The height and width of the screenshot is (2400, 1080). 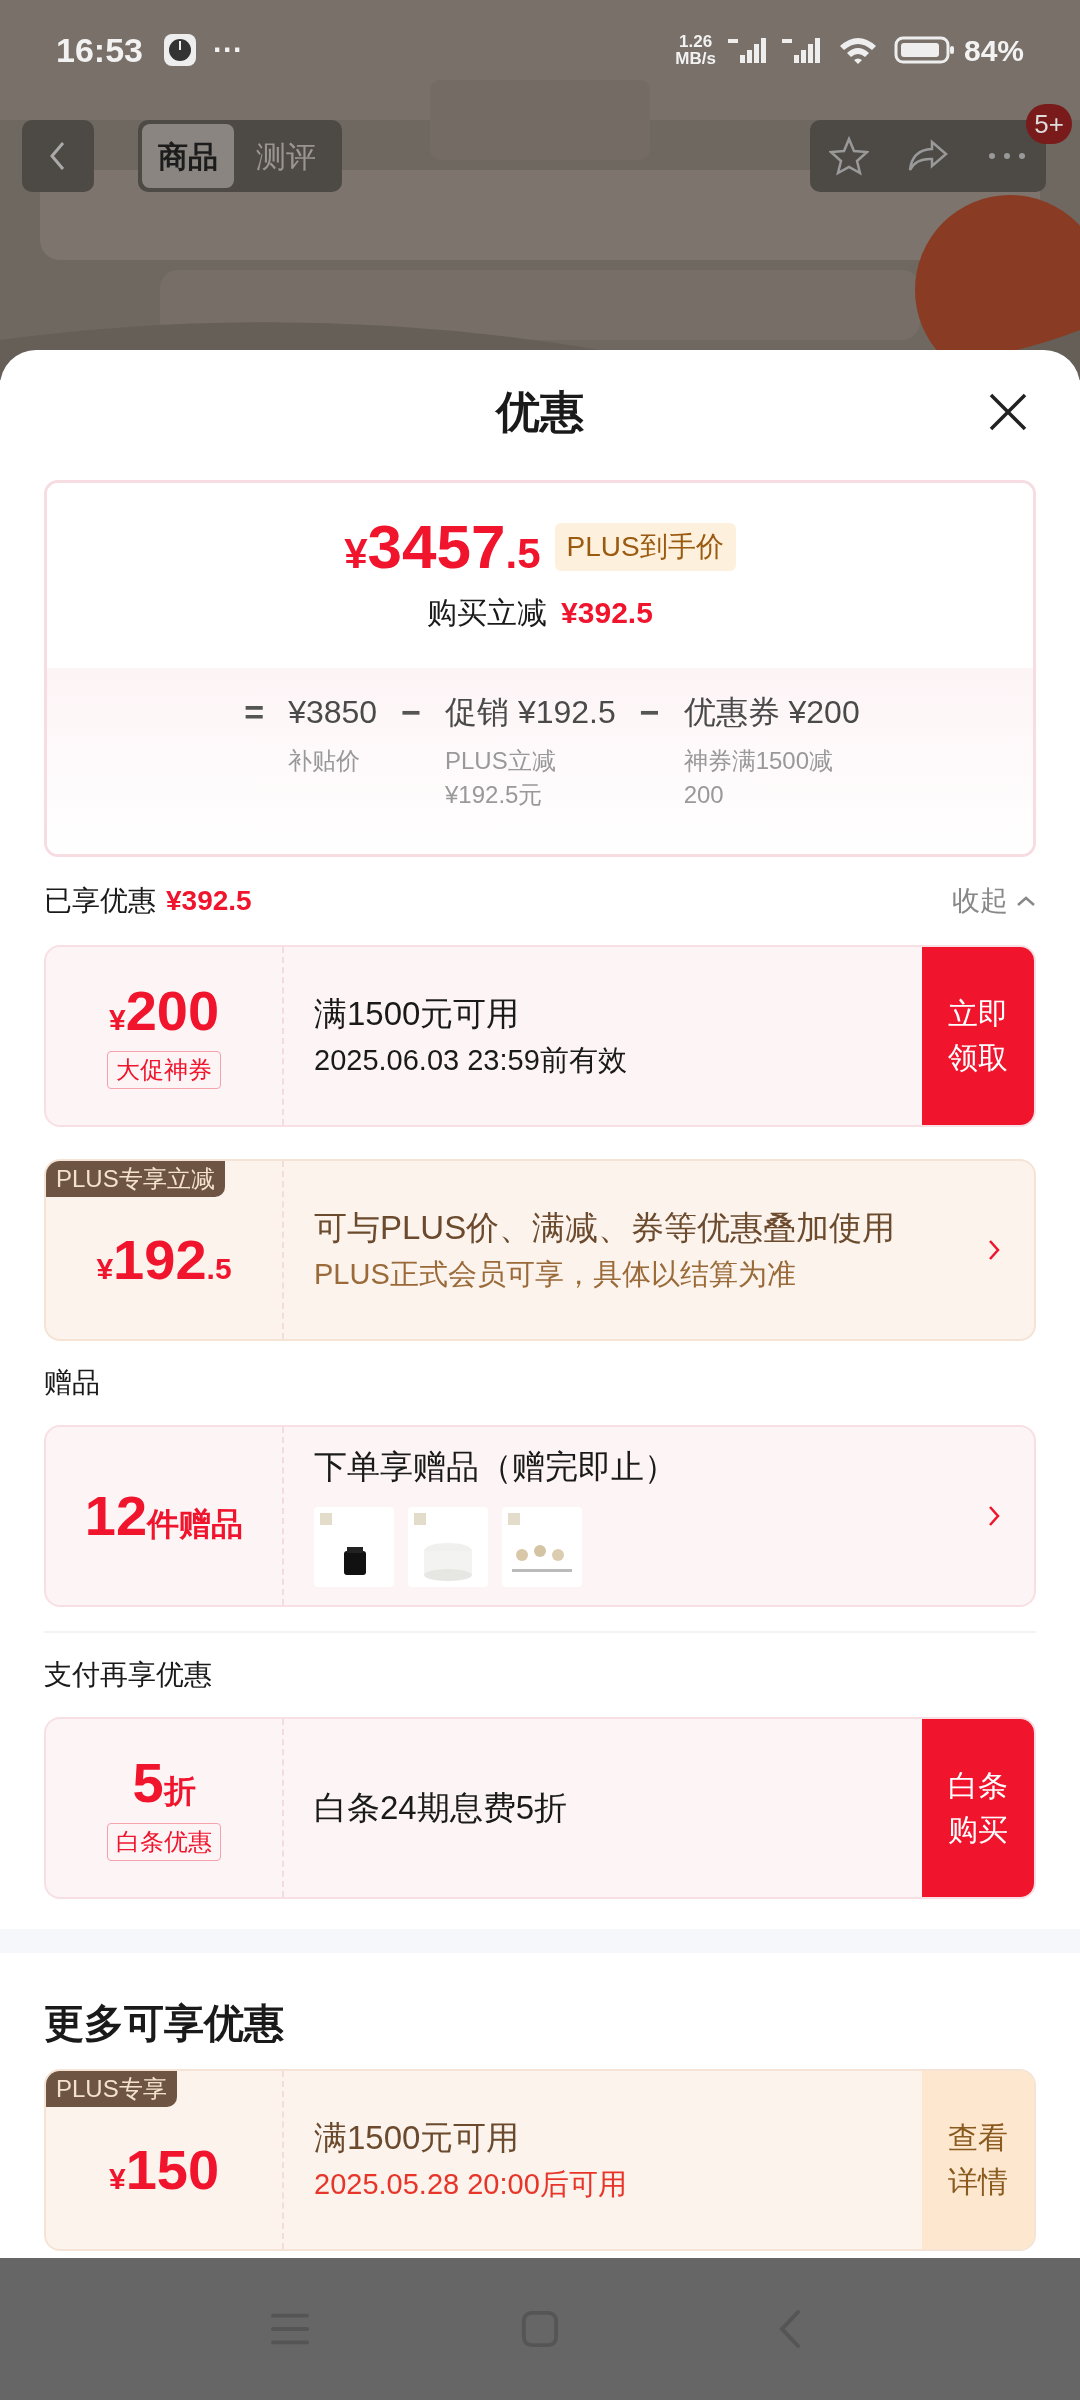 What do you see at coordinates (325, 761) in the screenshot?
I see `breakdown-note: 补贴价` at bounding box center [325, 761].